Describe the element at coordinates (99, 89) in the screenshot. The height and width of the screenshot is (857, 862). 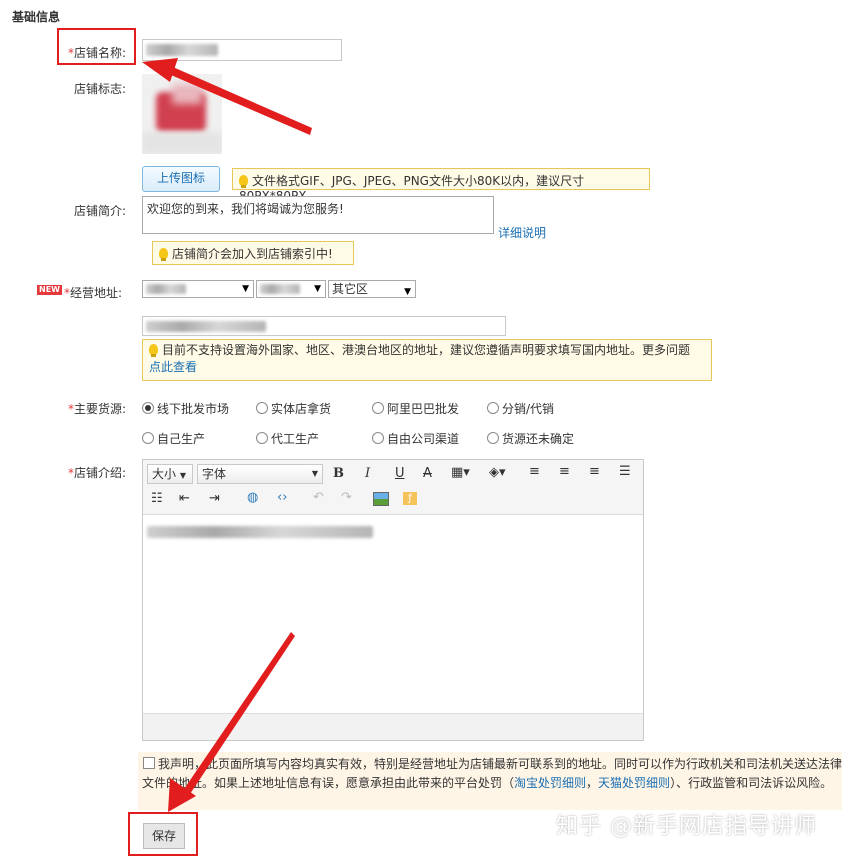
I see `shop-logo-label: 店铺标志:` at that location.